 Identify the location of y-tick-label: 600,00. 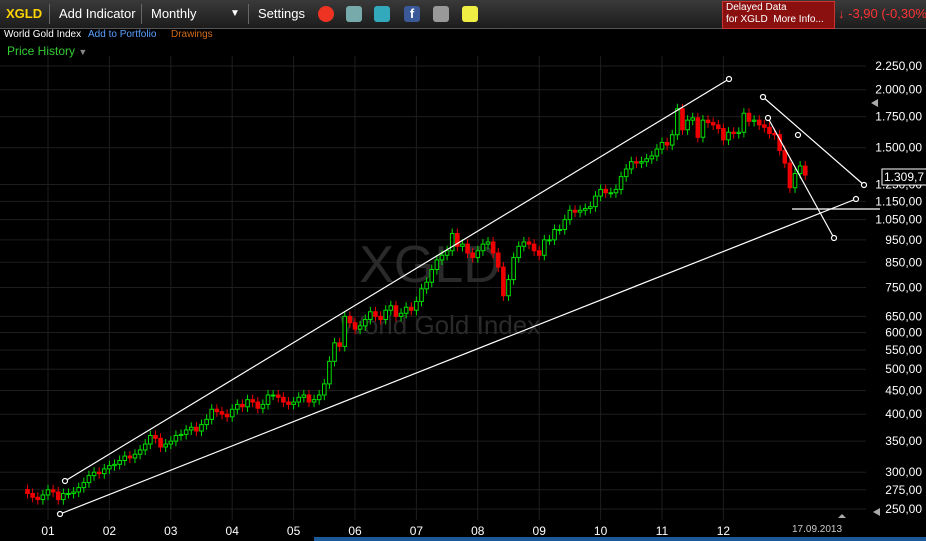
(903, 332).